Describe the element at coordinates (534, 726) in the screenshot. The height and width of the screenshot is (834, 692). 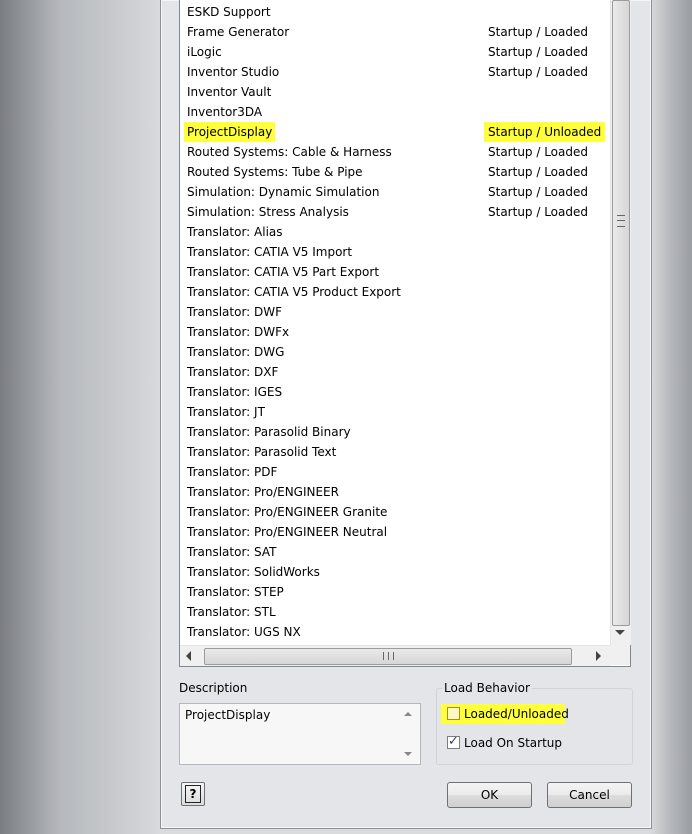
I see `load-behavior-group` at that location.